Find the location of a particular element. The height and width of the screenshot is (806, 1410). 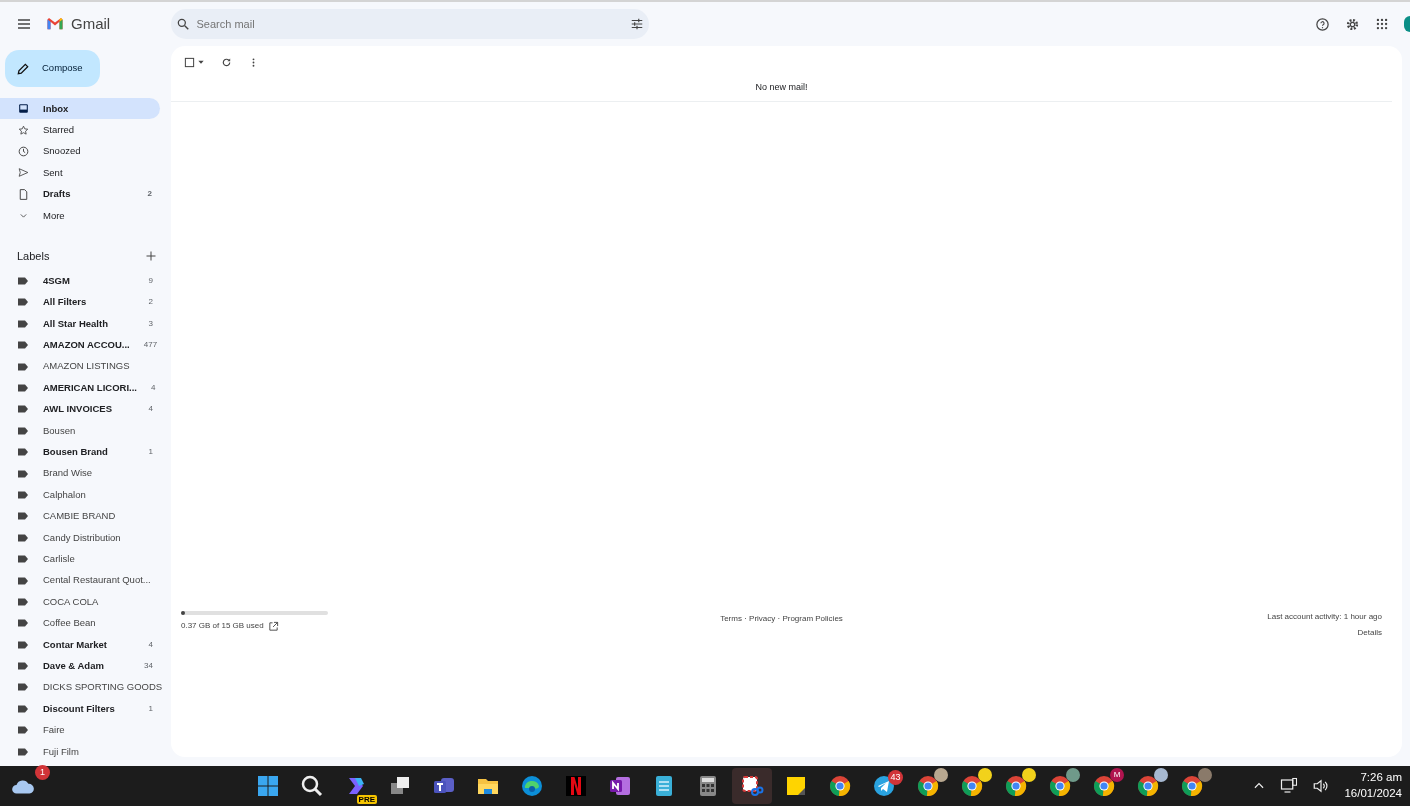

label-item: Bousen is located at coordinates (98, 430).